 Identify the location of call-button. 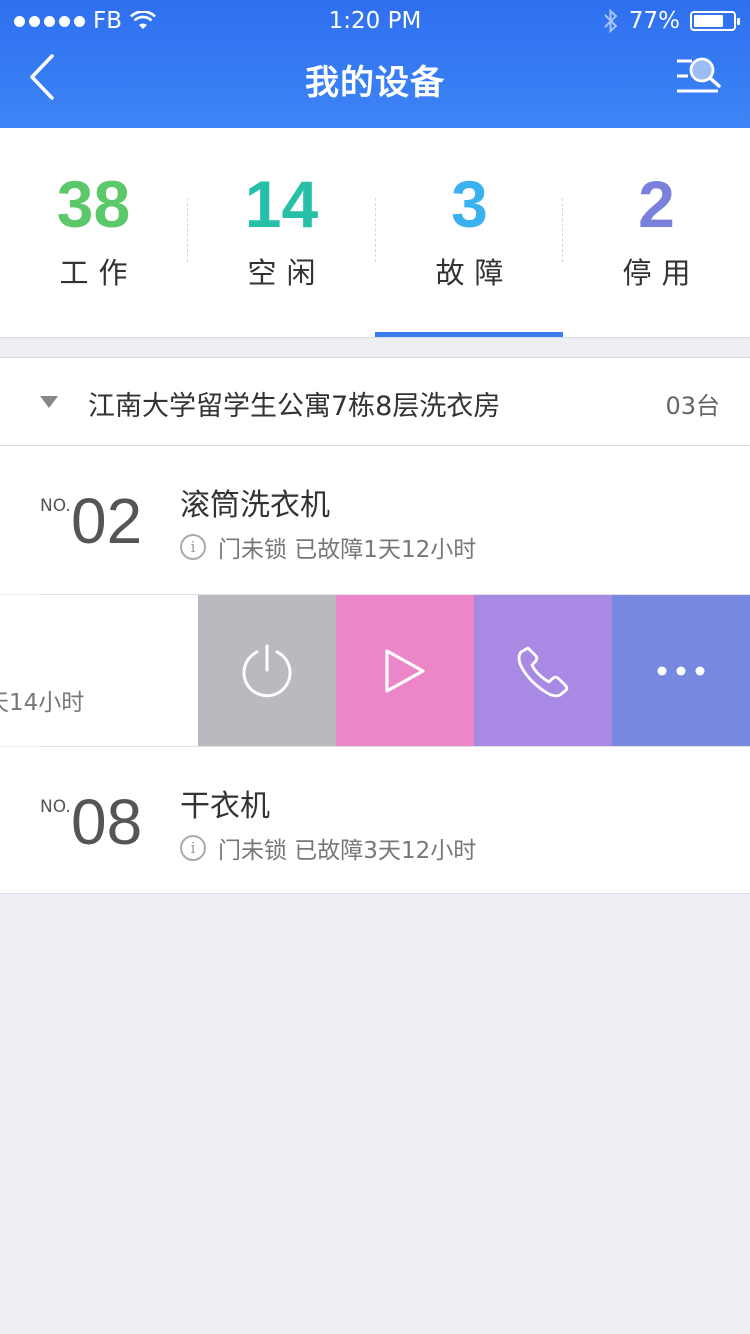
(543, 670).